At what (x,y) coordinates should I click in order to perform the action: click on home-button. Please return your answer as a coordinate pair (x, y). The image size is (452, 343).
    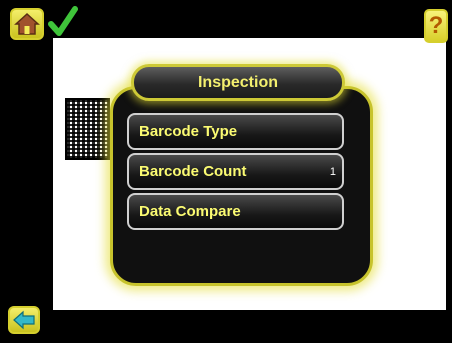
    Looking at the image, I should click on (27, 24).